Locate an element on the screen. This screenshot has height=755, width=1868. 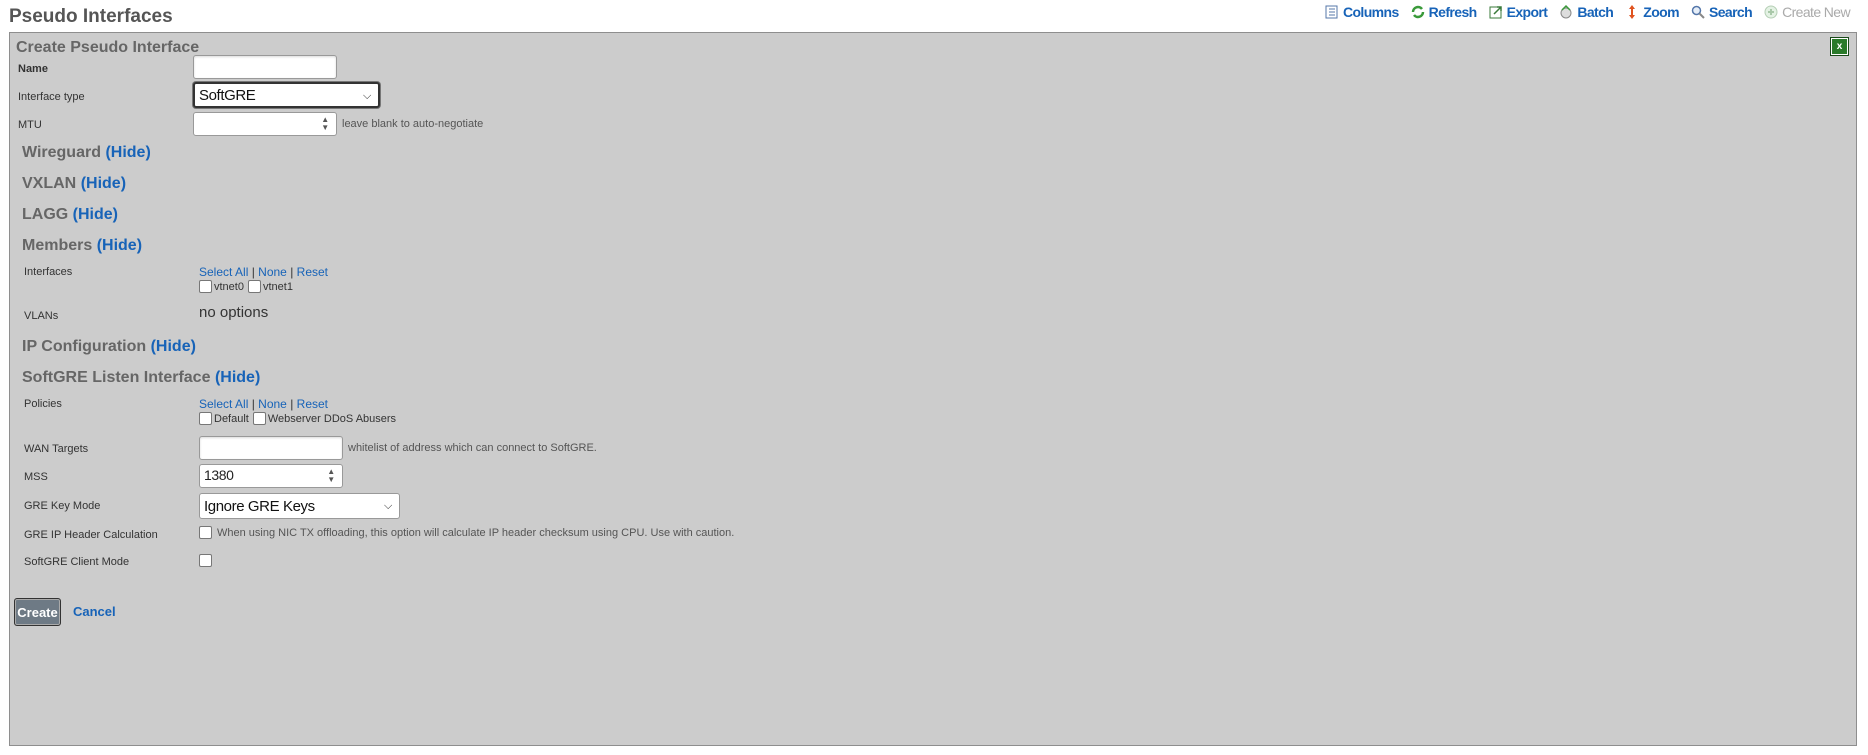
gre-ip-header-label: GRE IP Header Calculation is located at coordinates (91, 535).